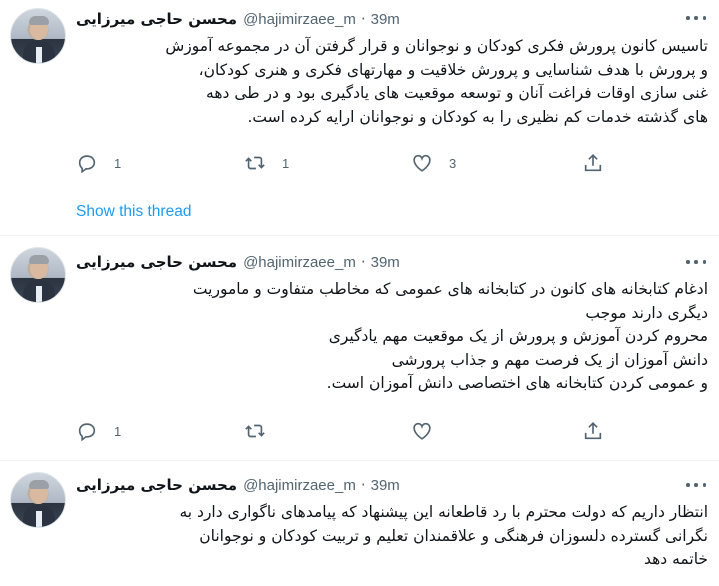  Describe the element at coordinates (346, 163) in the screenshot. I see `tweet-actions: 1 1 3` at that location.